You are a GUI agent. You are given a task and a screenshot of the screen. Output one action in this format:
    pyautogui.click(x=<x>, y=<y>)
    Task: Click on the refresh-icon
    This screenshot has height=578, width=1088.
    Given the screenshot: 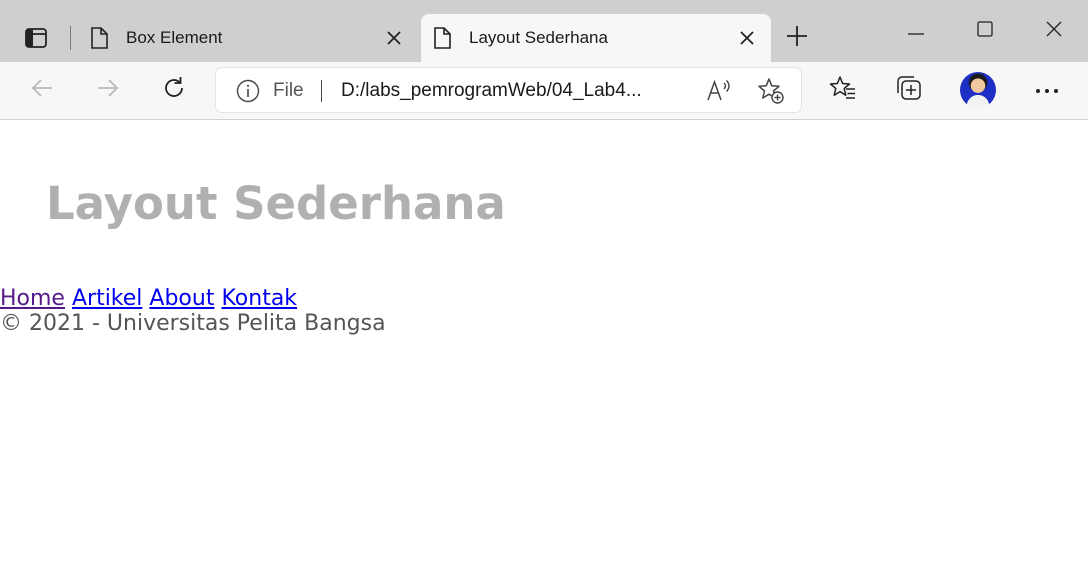 What is the action you would take?
    pyautogui.click(x=174, y=90)
    